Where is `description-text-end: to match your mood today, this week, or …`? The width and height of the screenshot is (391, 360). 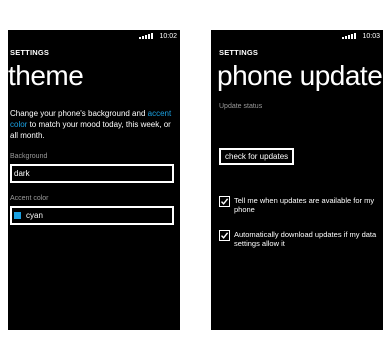
description-text-end: to match your mood today, this week, or … is located at coordinates (90, 130).